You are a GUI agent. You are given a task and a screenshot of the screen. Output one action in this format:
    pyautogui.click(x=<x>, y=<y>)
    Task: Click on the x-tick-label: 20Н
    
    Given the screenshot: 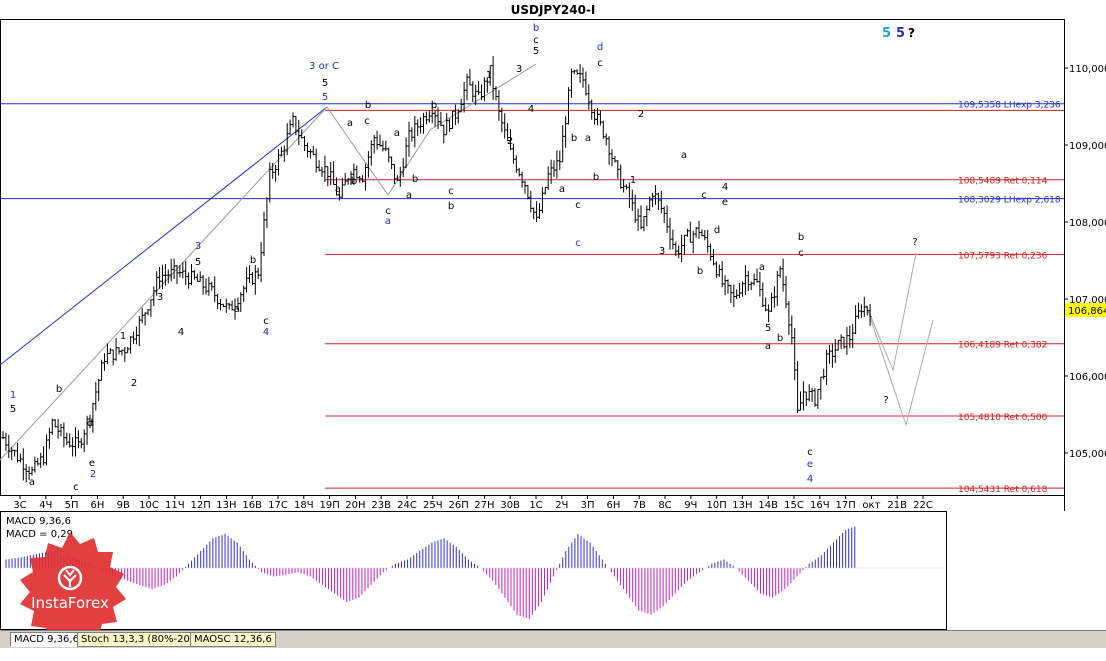 What is the action you would take?
    pyautogui.click(x=355, y=505)
    